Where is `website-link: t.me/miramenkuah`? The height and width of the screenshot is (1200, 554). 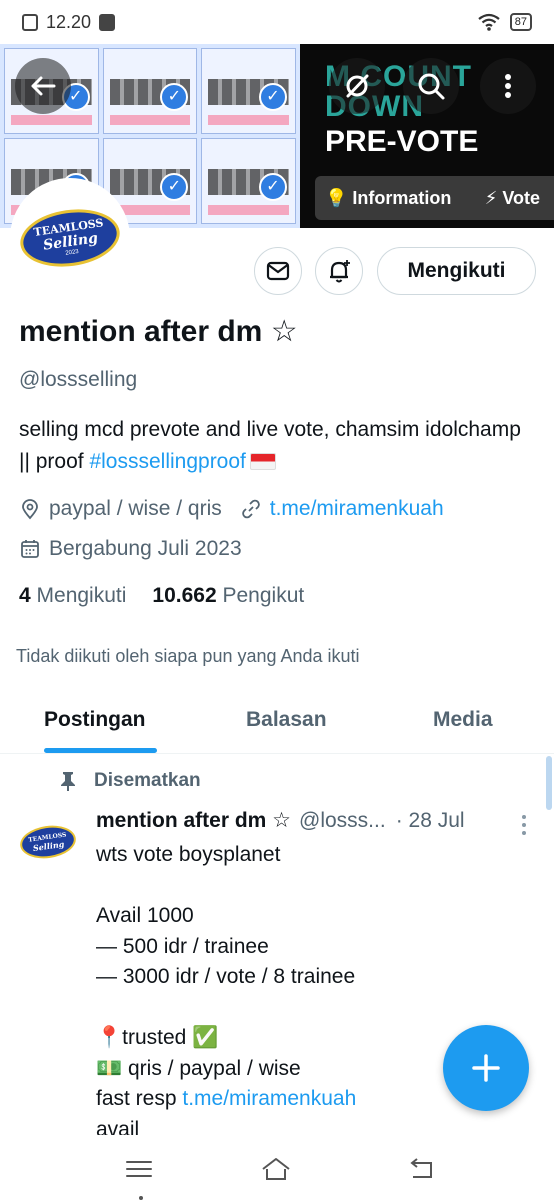
website-link: t.me/miramenkuah is located at coordinates (357, 509).